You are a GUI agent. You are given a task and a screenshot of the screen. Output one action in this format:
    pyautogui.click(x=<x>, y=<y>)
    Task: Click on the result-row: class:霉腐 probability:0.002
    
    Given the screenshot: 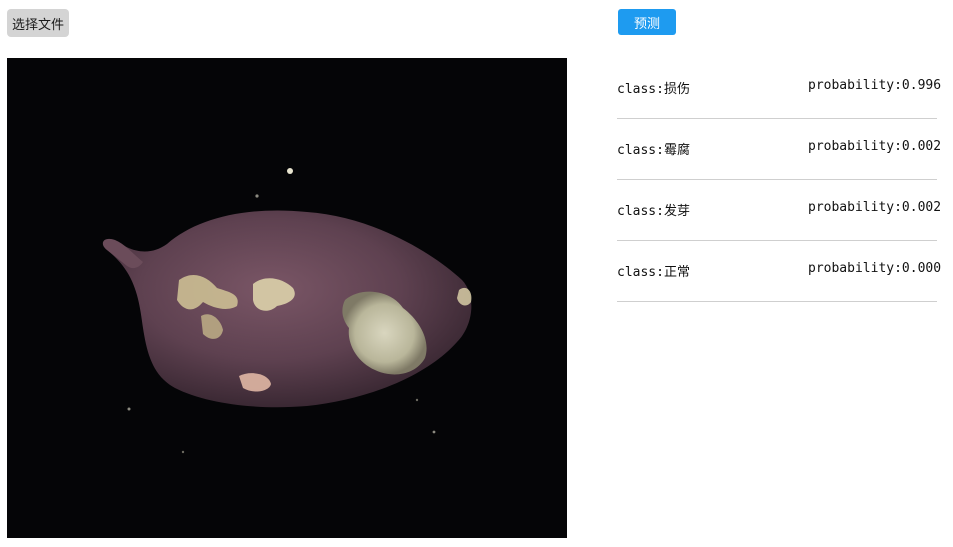 What is the action you would take?
    pyautogui.click(x=779, y=149)
    